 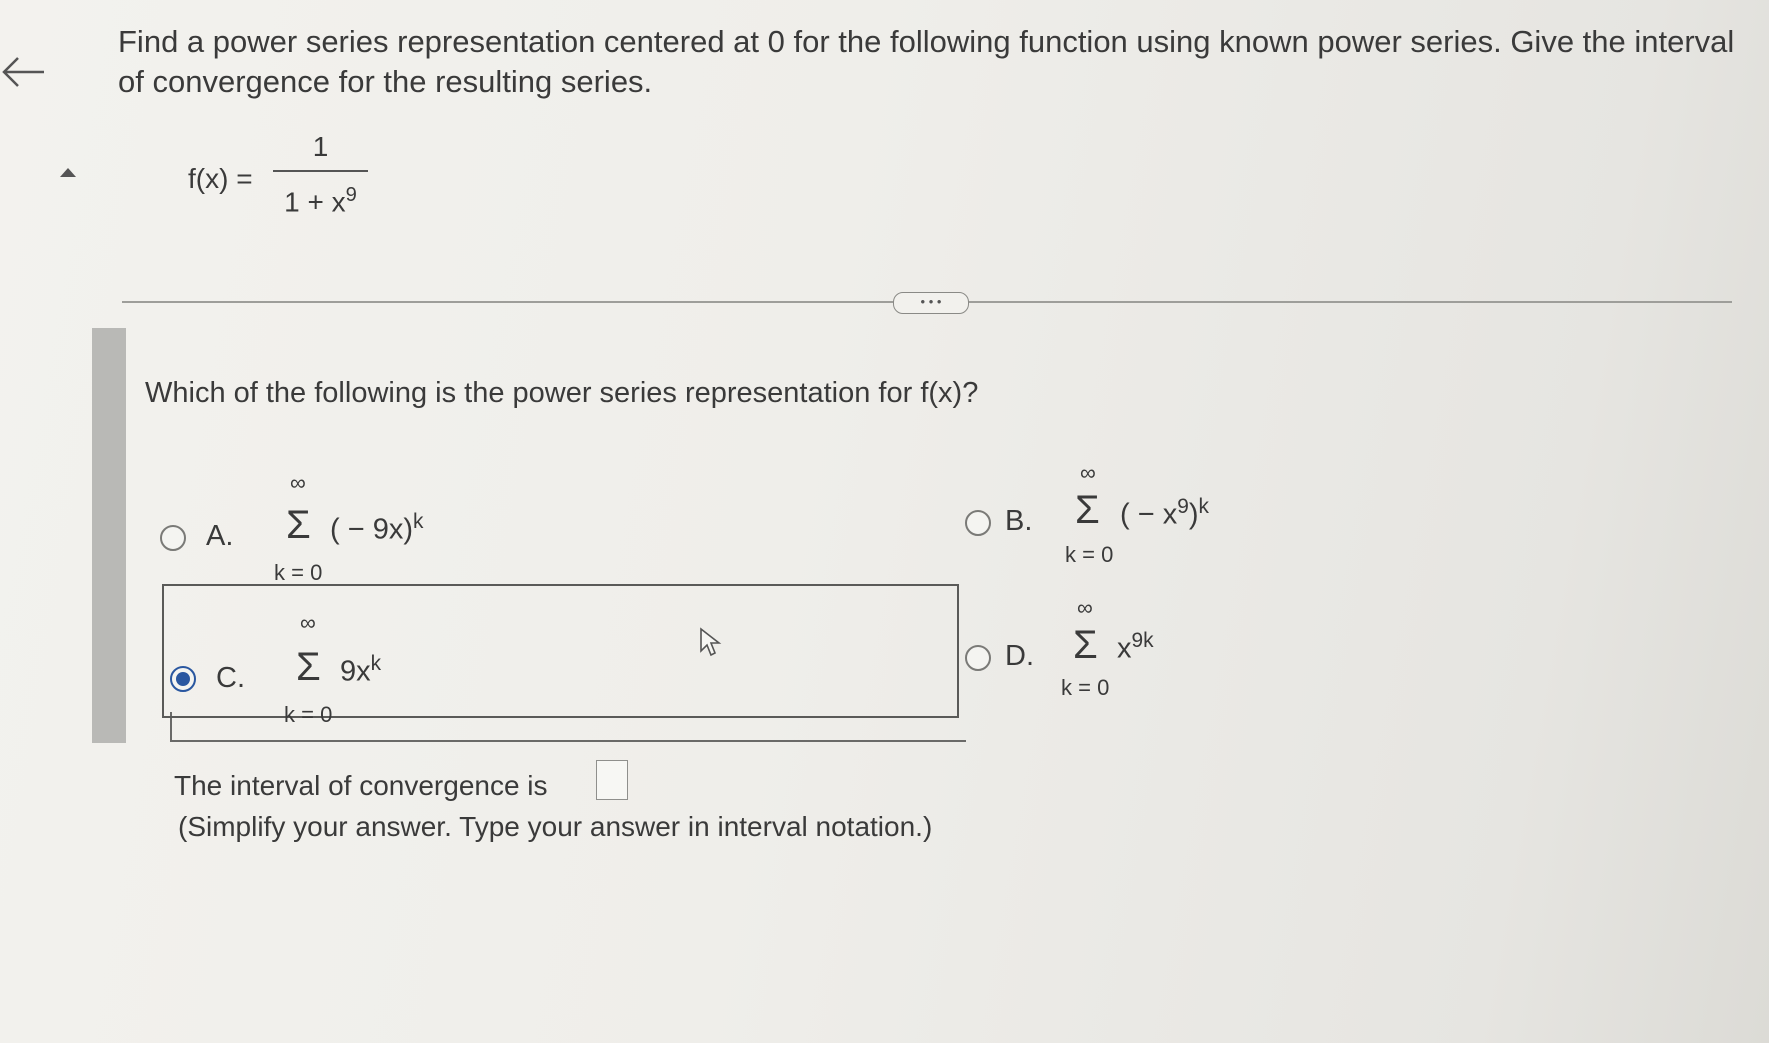 What do you see at coordinates (320, 174) in the screenshot?
I see `function-fraction: 1 1 + x9` at bounding box center [320, 174].